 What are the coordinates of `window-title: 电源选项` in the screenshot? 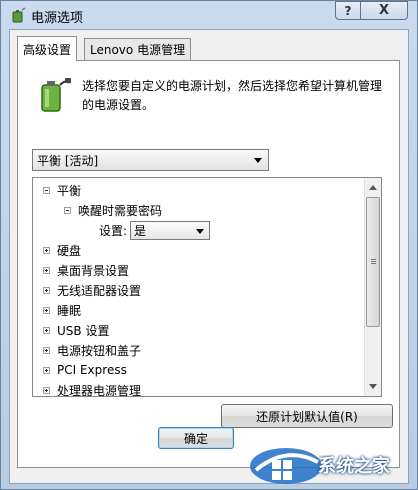 It's located at (57, 18).